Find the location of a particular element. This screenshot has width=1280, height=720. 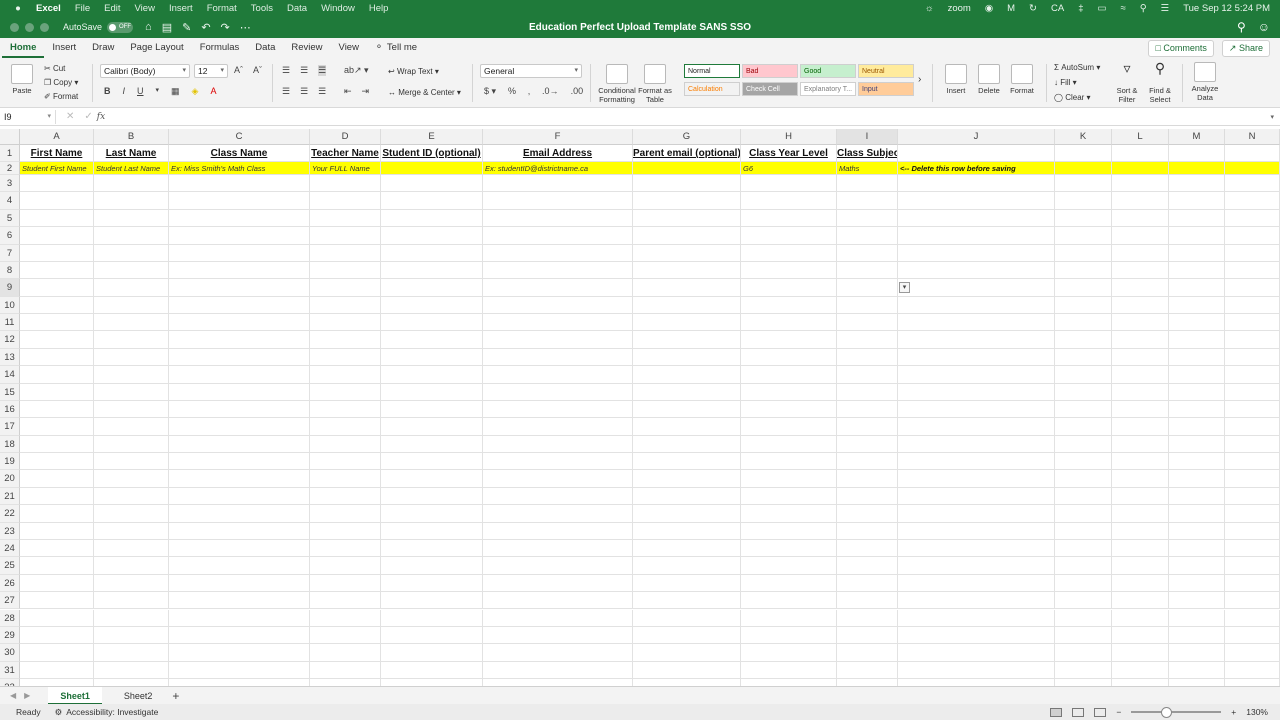

example-cell-c: Ex: Miss Smith's Math Class is located at coordinates (239, 168).